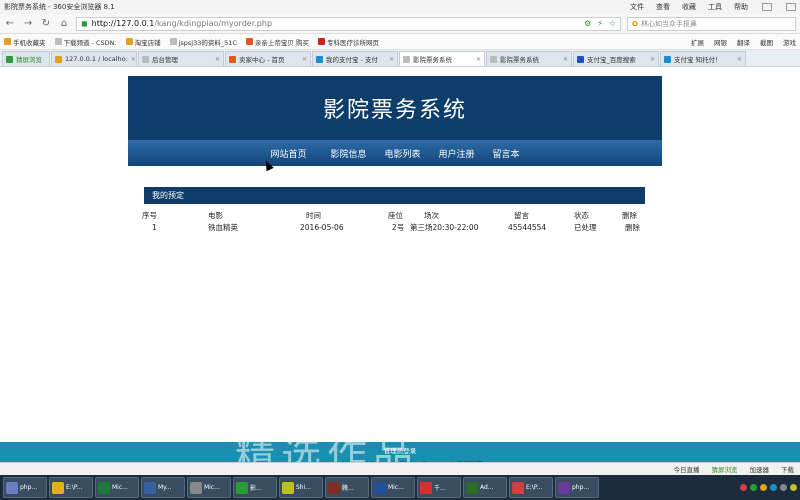 The image size is (800, 500). I want to click on bookmark-label: 下载频道 - CSDN., so click(90, 42).